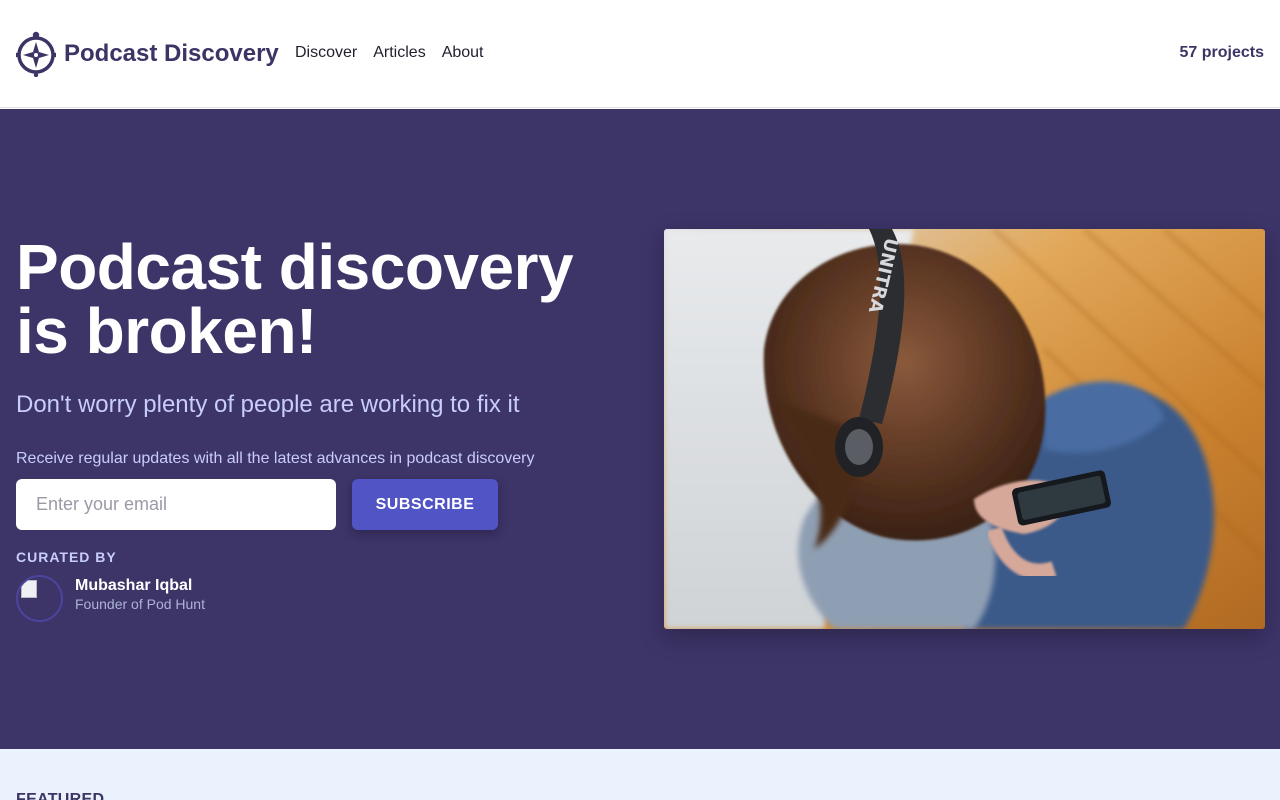  I want to click on projects-count: 57 projects, so click(1222, 53).